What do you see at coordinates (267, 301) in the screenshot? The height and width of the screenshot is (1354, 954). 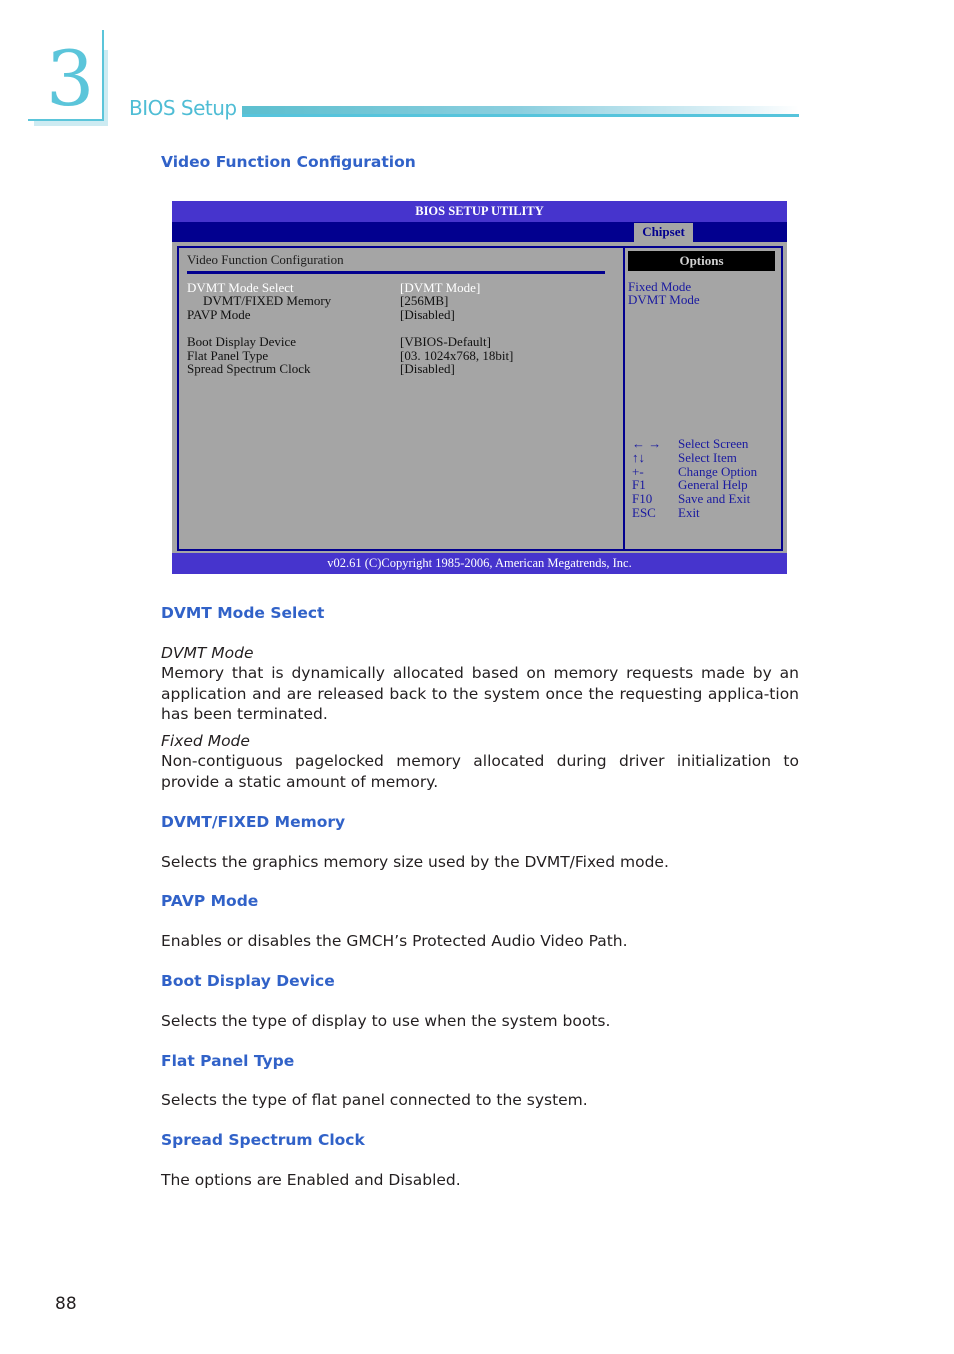 I see `bios-item-dvmt-fixed-memory: DVMT/FIXED Memory` at bounding box center [267, 301].